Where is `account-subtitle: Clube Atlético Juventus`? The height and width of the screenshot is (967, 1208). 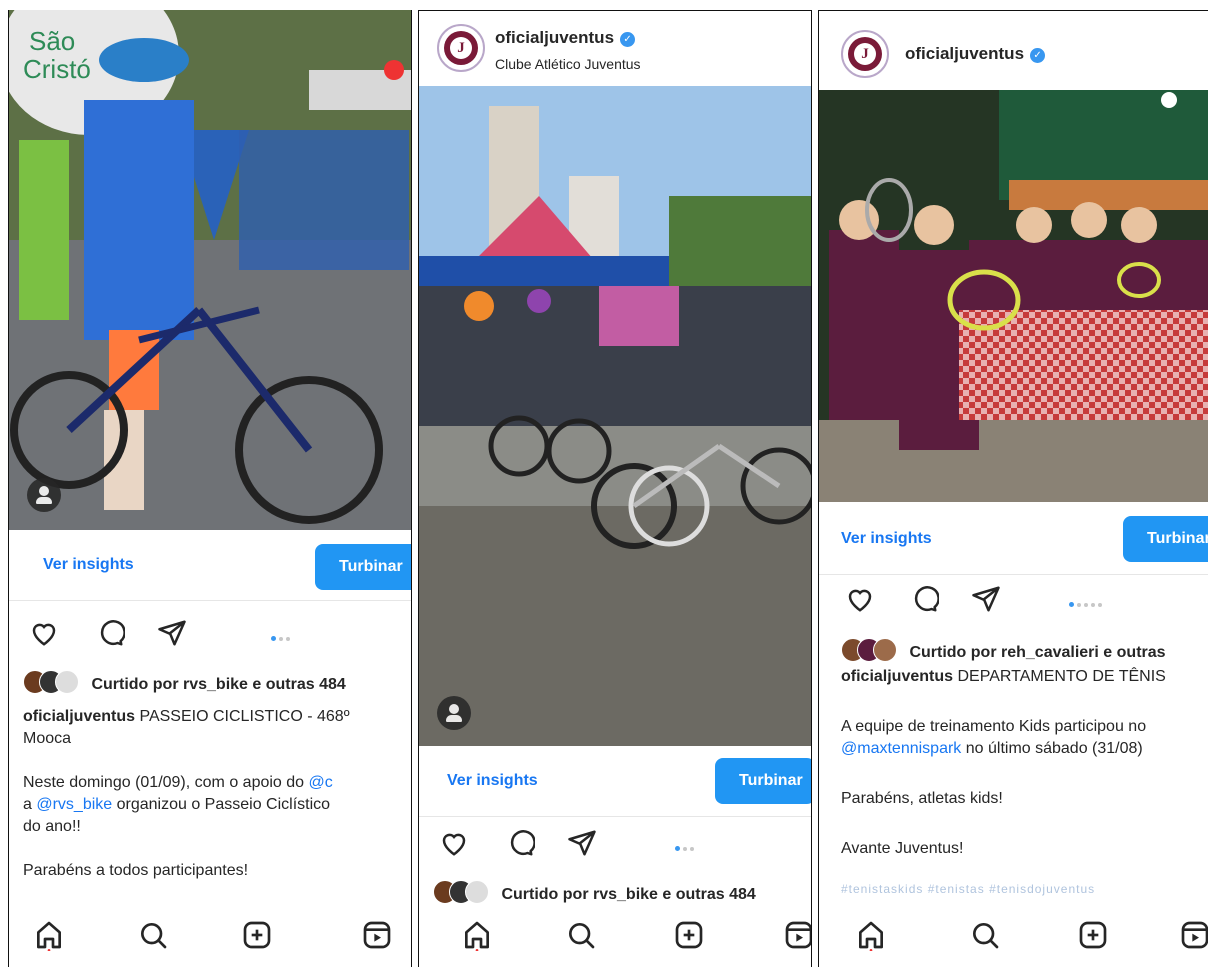
account-subtitle: Clube Atlético Juventus is located at coordinates (568, 64).